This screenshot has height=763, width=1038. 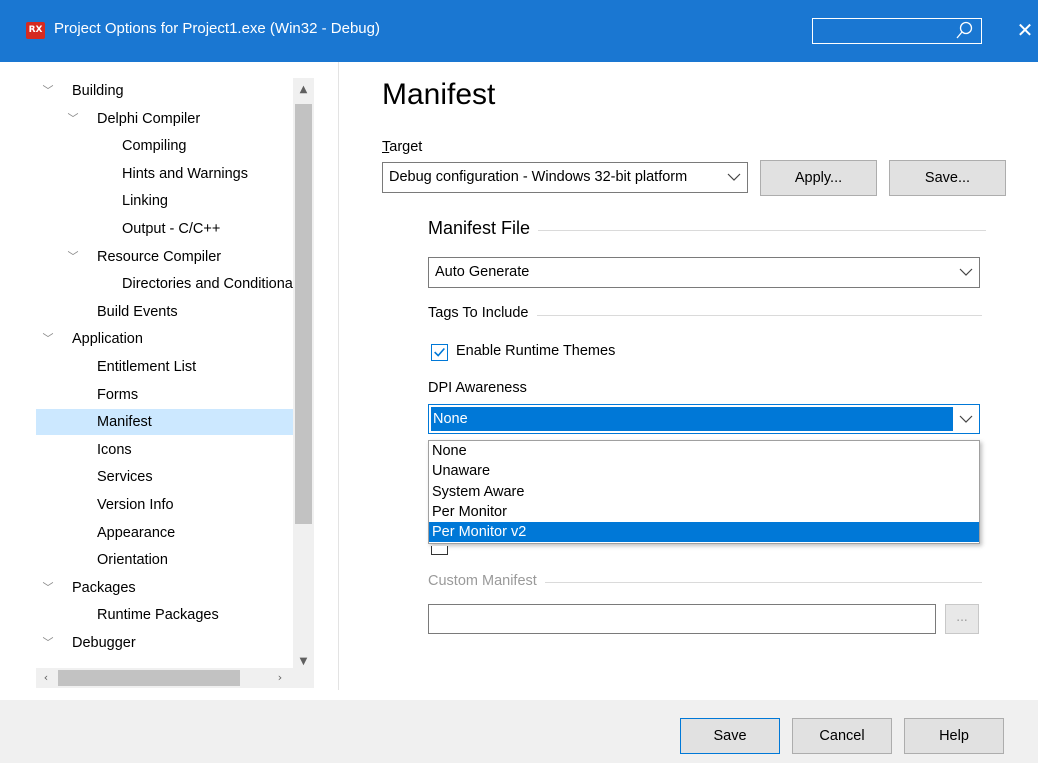 I want to click on tree-item: Manifest, so click(x=164, y=422).